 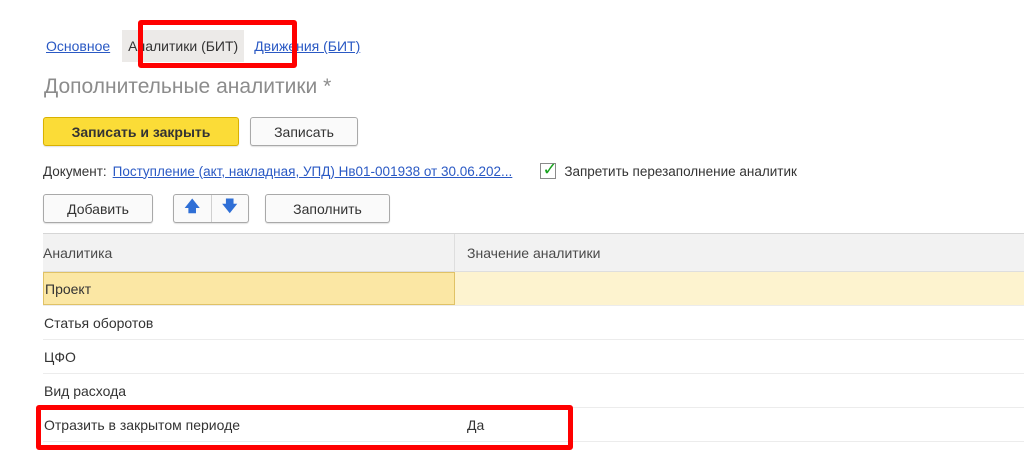 What do you see at coordinates (249, 390) in the screenshot?
I see `table-cell-analytics: Вид расхода` at bounding box center [249, 390].